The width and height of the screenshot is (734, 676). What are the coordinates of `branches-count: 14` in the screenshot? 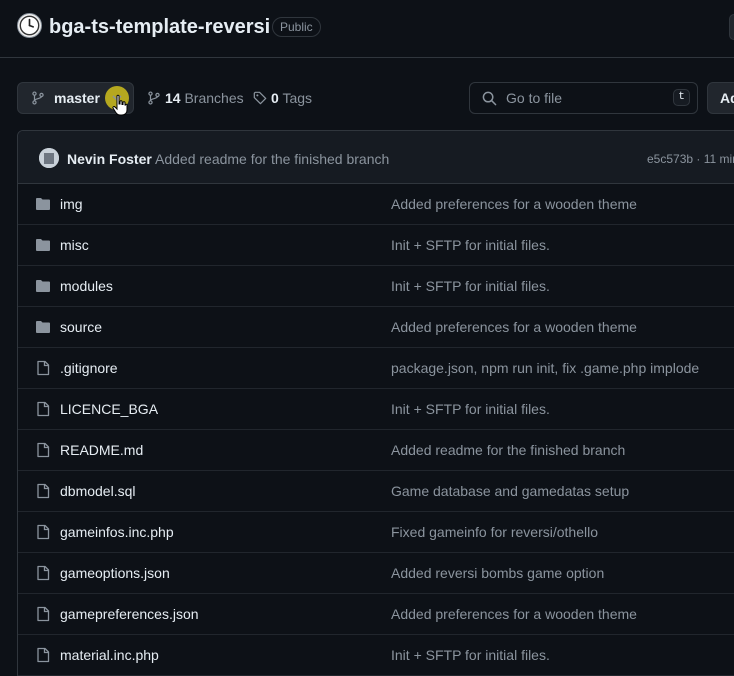 It's located at (173, 98).